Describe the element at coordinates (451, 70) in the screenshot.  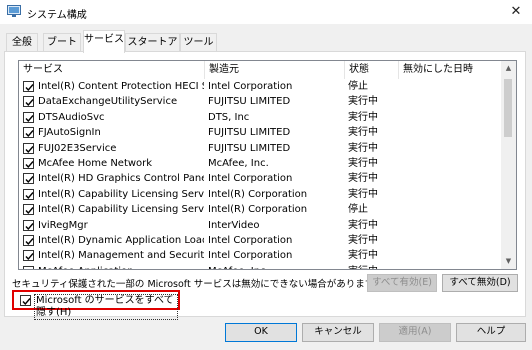
I see `column-header-disabled-date: 無効にした日時` at that location.